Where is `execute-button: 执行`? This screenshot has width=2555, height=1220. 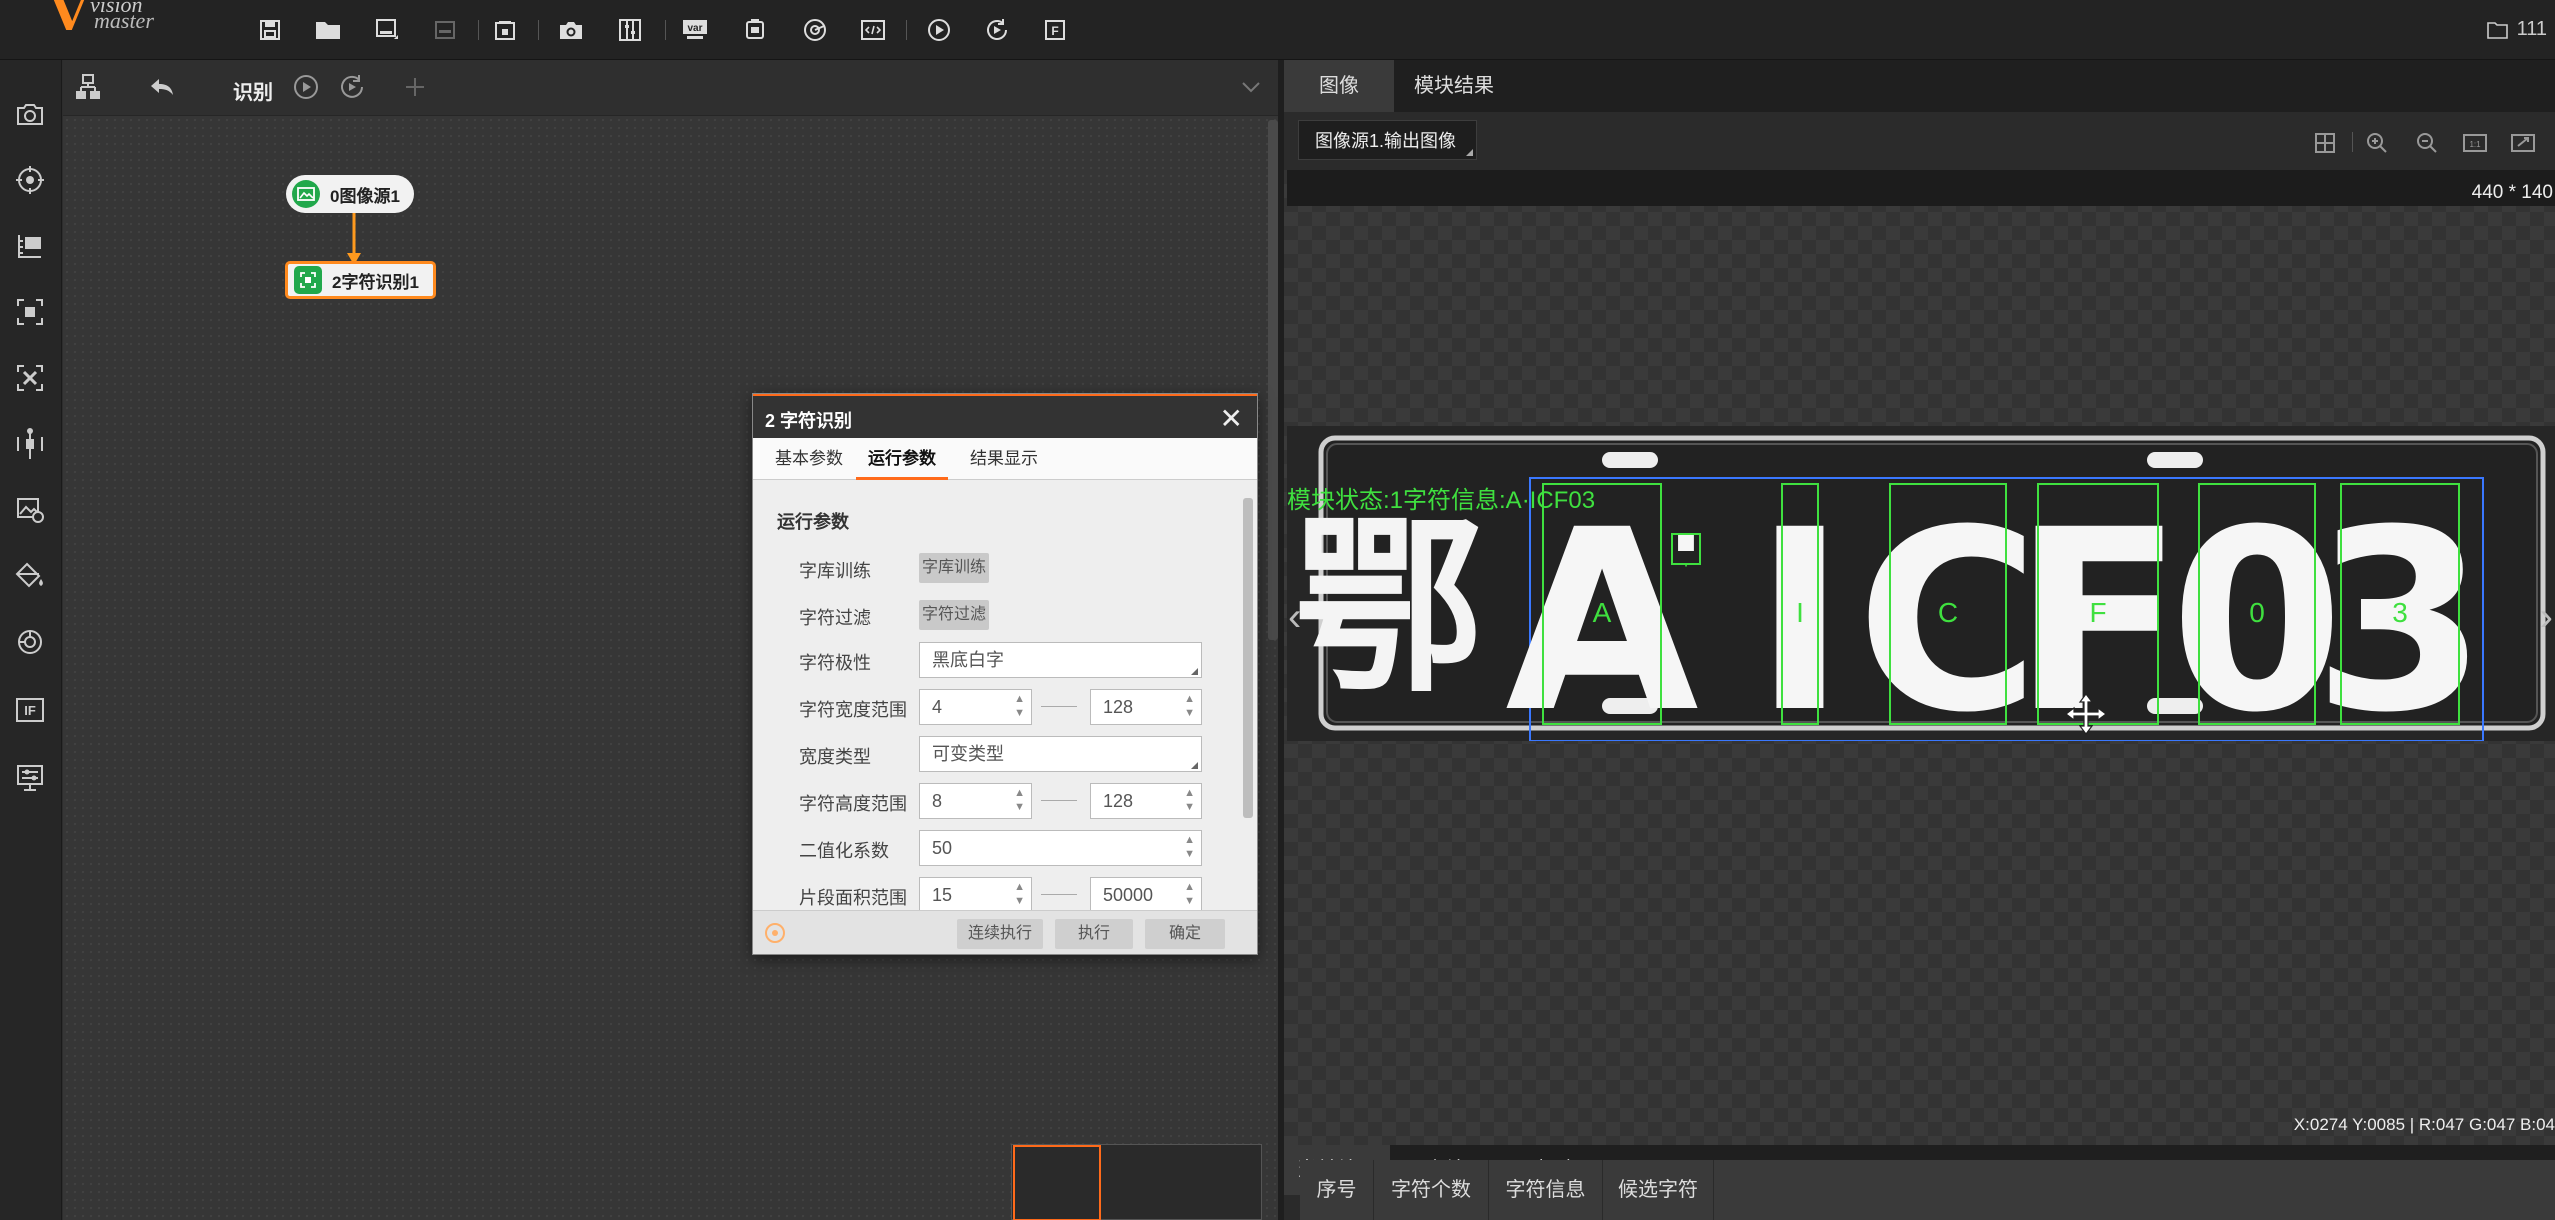 execute-button: 执行 is located at coordinates (1094, 934).